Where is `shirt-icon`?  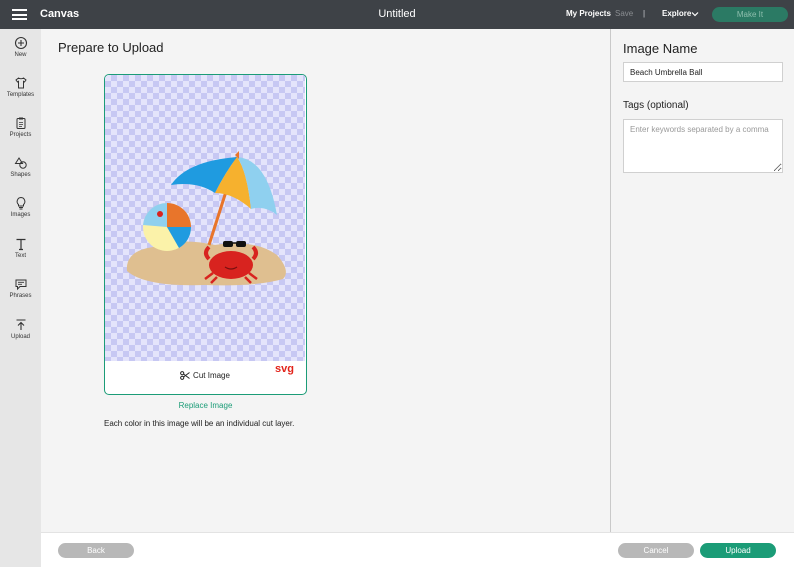
shirt-icon is located at coordinates (20, 83).